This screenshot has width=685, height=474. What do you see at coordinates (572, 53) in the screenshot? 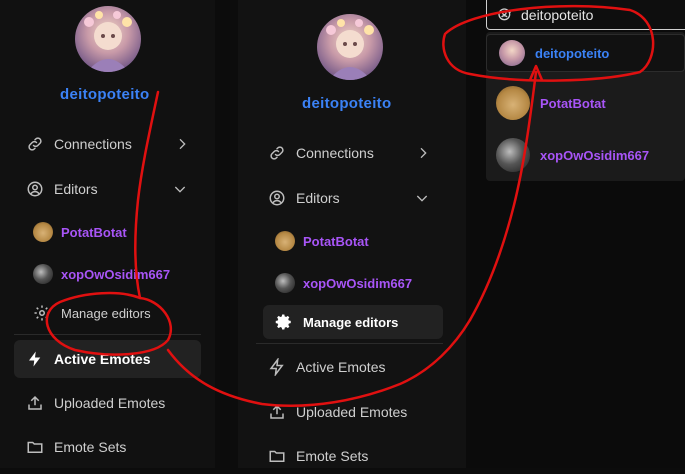
I see `result-name: deitopoteito` at bounding box center [572, 53].